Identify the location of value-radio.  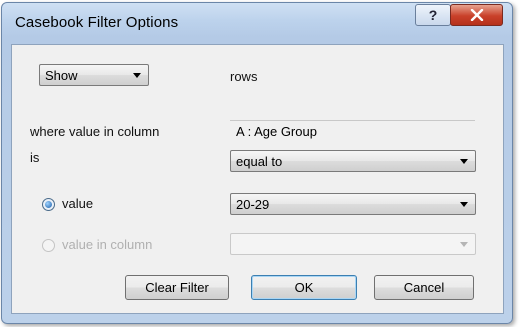
(48, 204).